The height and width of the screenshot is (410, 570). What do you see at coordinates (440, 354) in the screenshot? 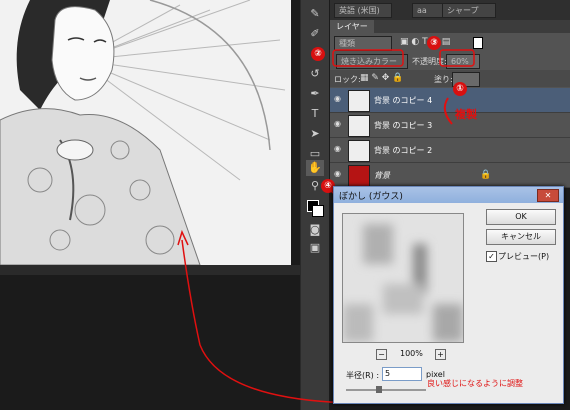
I see `zoom-in-button: +` at bounding box center [440, 354].